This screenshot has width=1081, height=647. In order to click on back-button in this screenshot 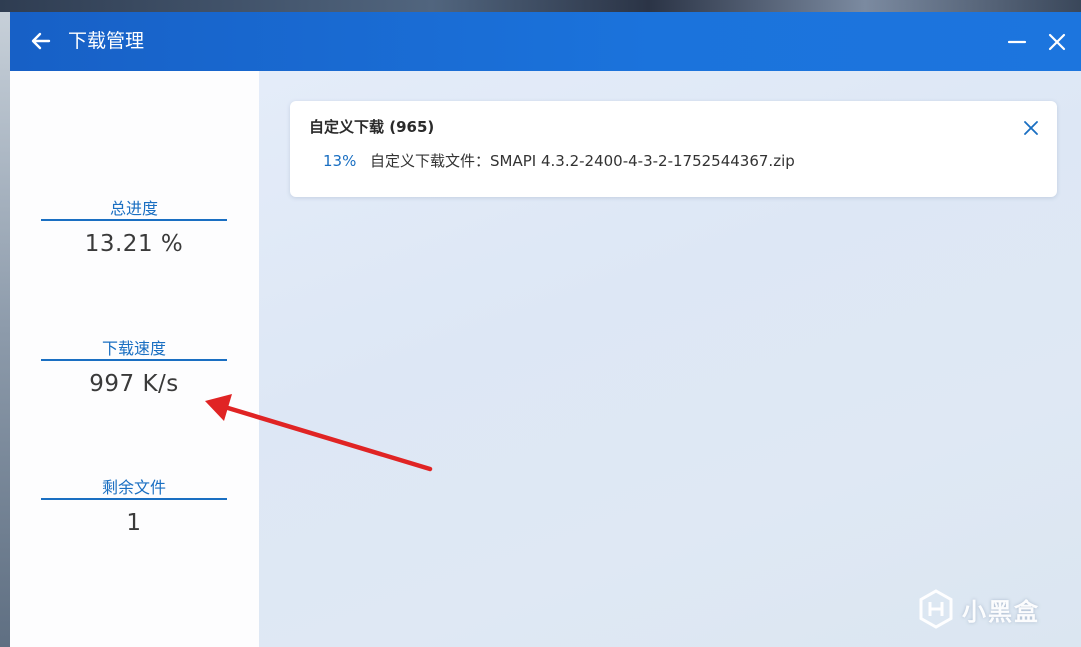, I will do `click(41, 41)`.